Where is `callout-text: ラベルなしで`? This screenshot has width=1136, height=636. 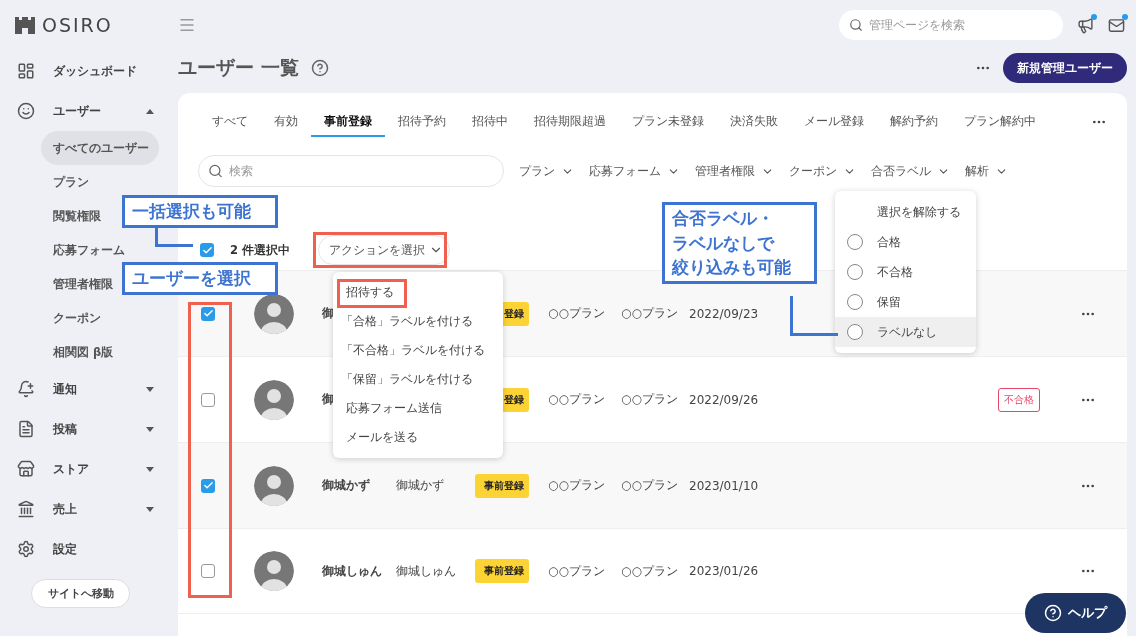
callout-text: ラベルなしで is located at coordinates (724, 243).